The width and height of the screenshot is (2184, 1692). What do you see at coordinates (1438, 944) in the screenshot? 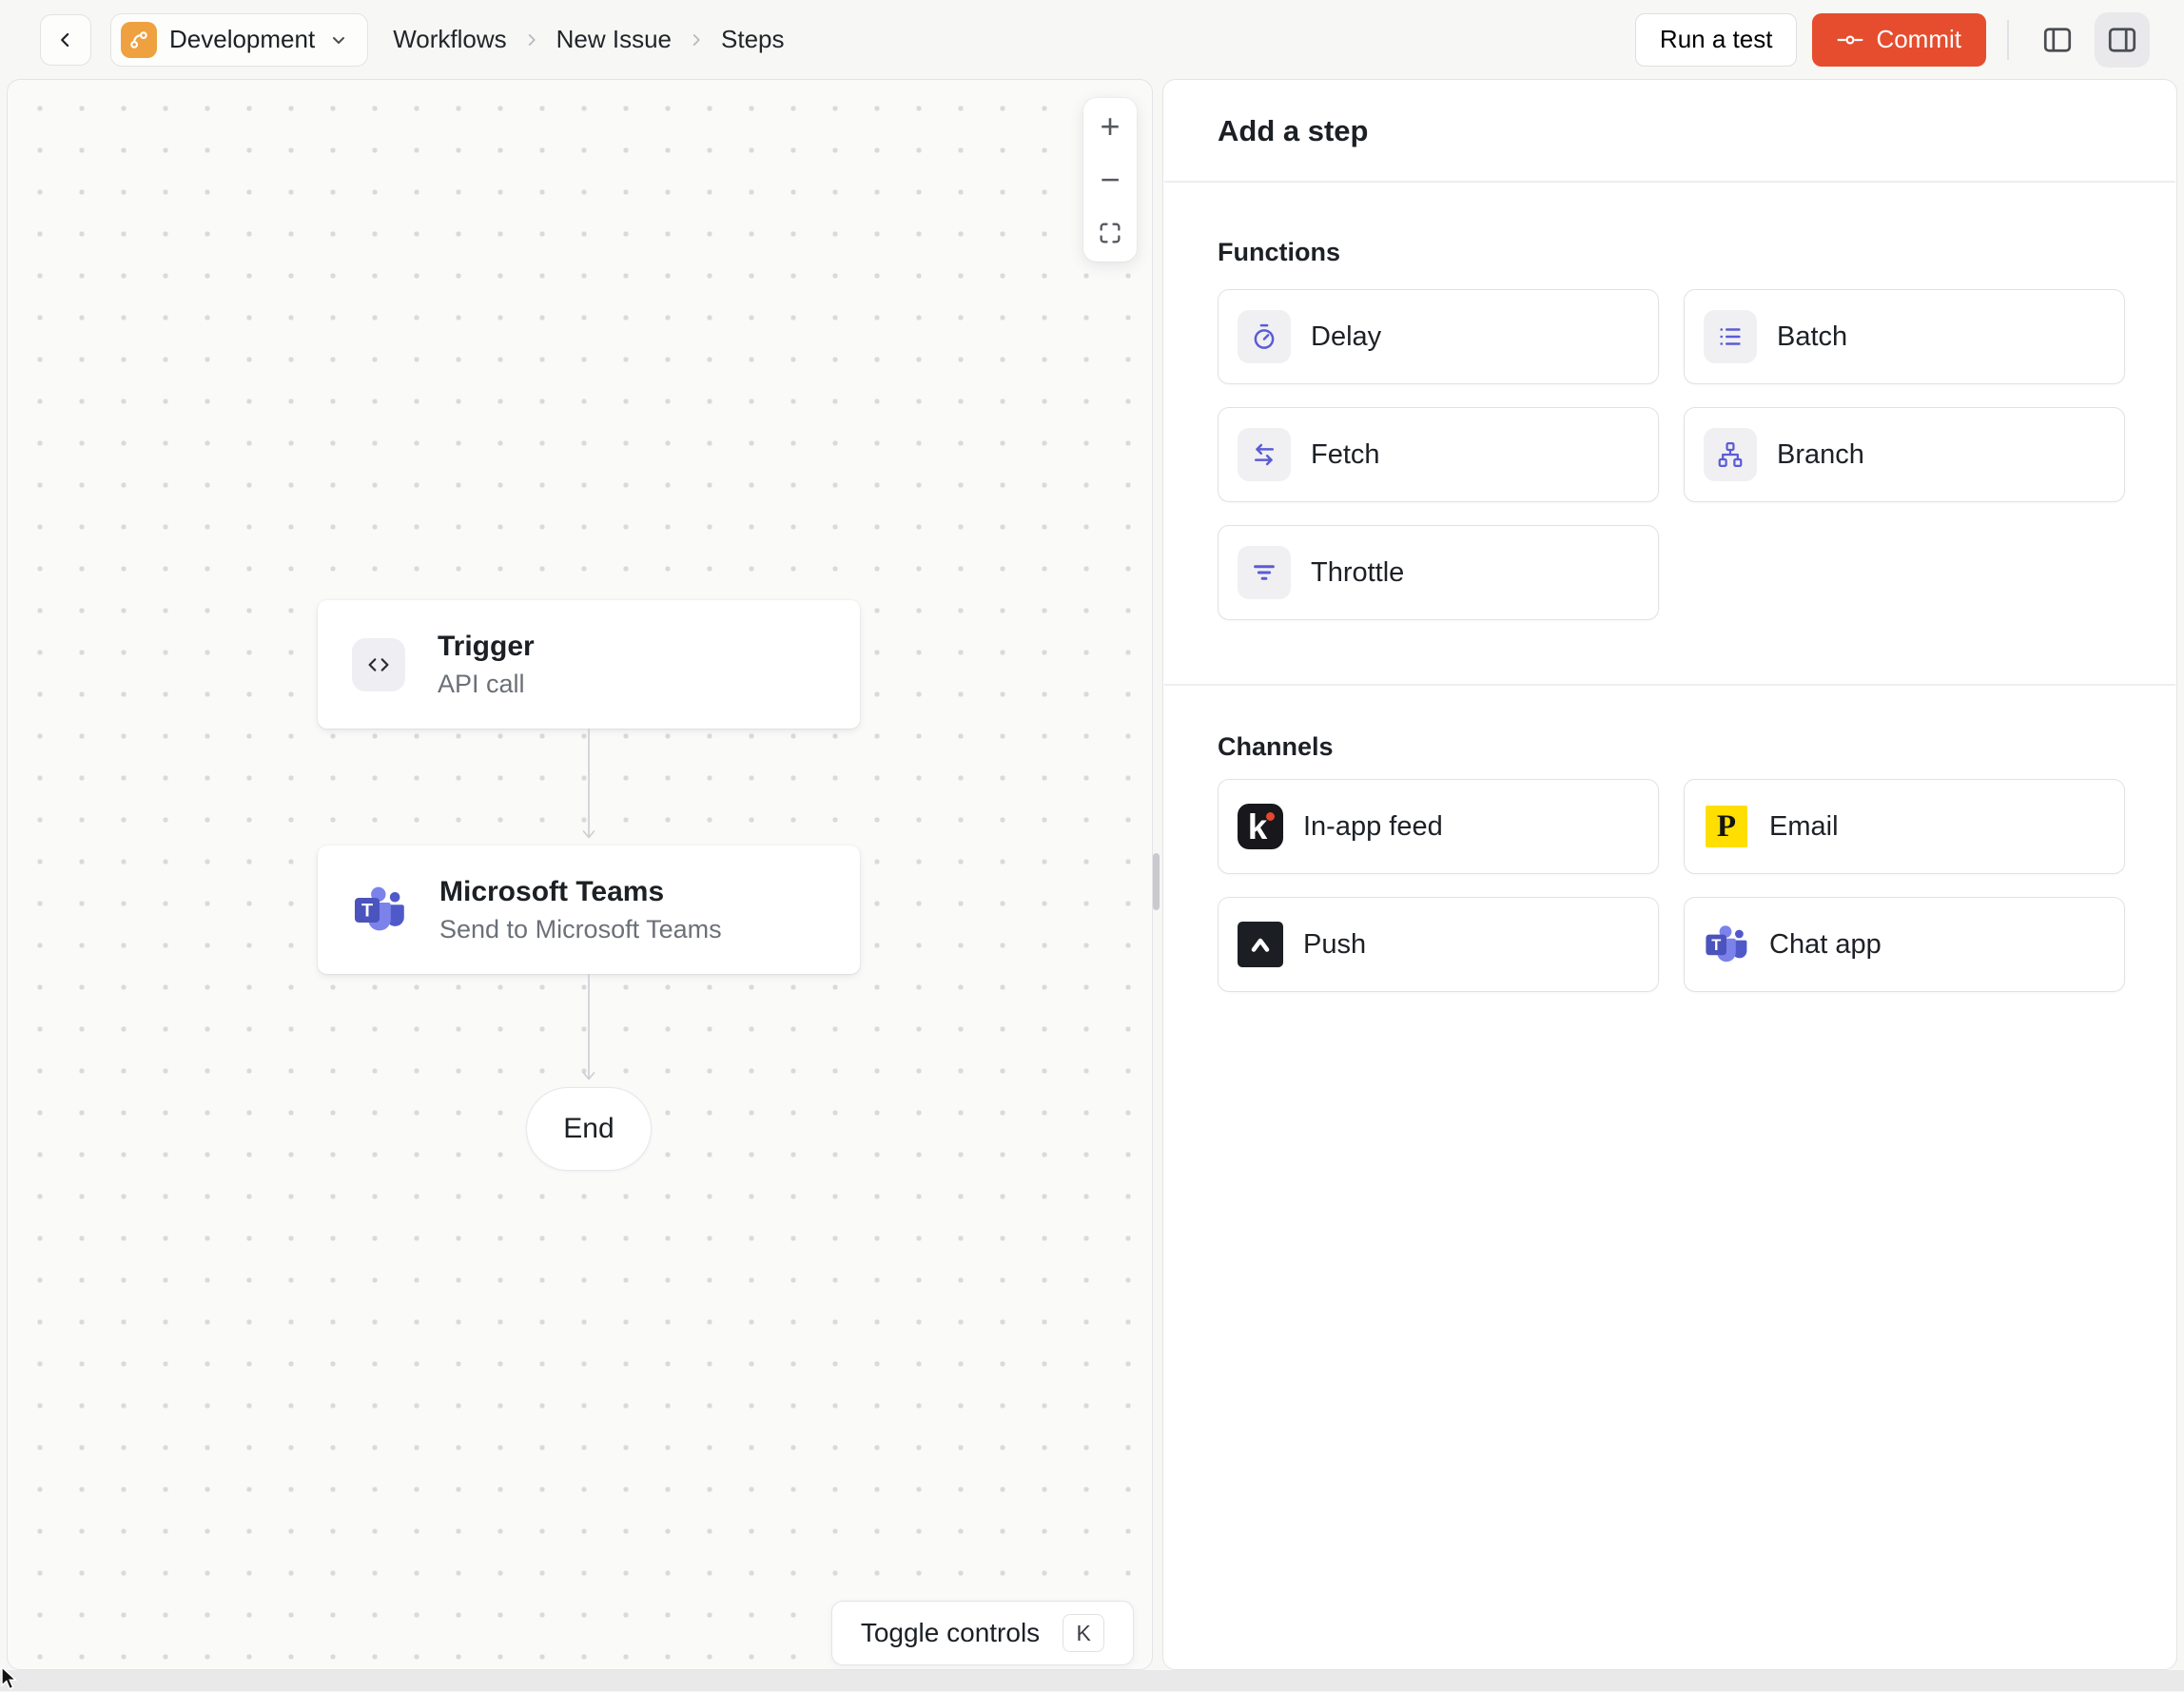
I see `channel-card-push: Push` at bounding box center [1438, 944].